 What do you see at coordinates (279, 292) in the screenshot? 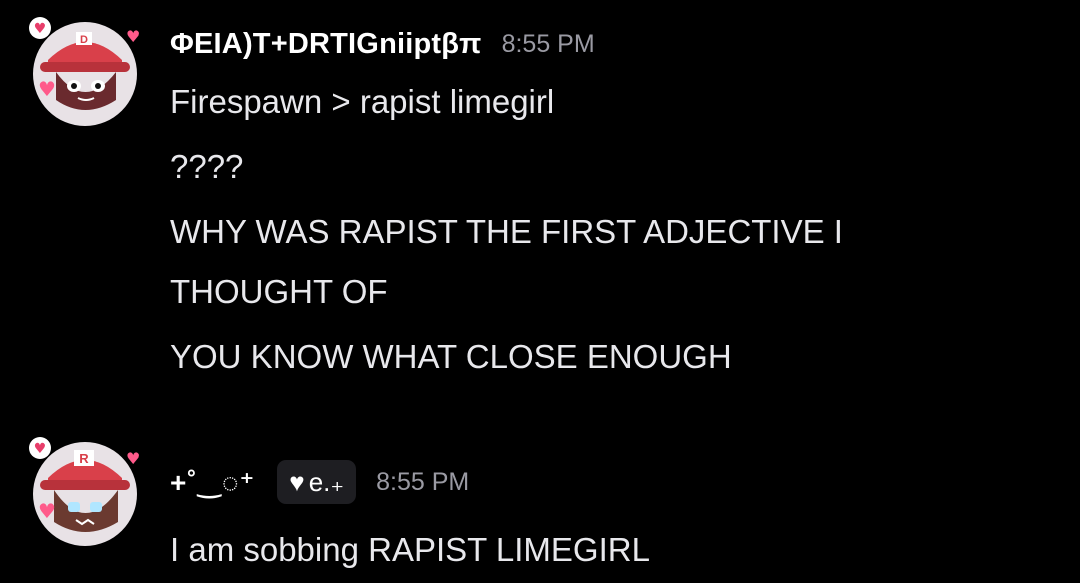
I see `message-text: THOUGHT OF` at bounding box center [279, 292].